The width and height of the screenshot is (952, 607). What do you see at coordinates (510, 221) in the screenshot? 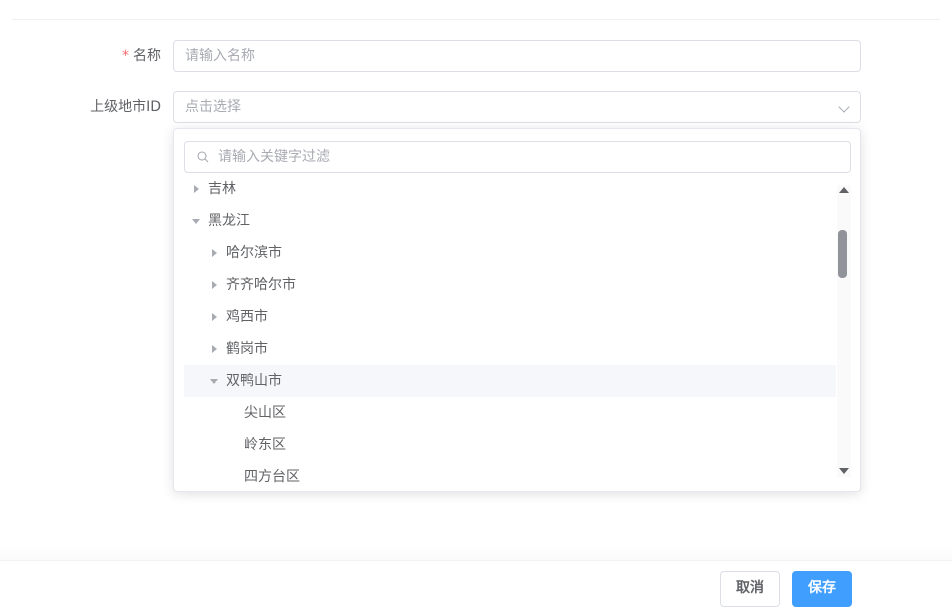
I see `tree-node: 黑龙江` at bounding box center [510, 221].